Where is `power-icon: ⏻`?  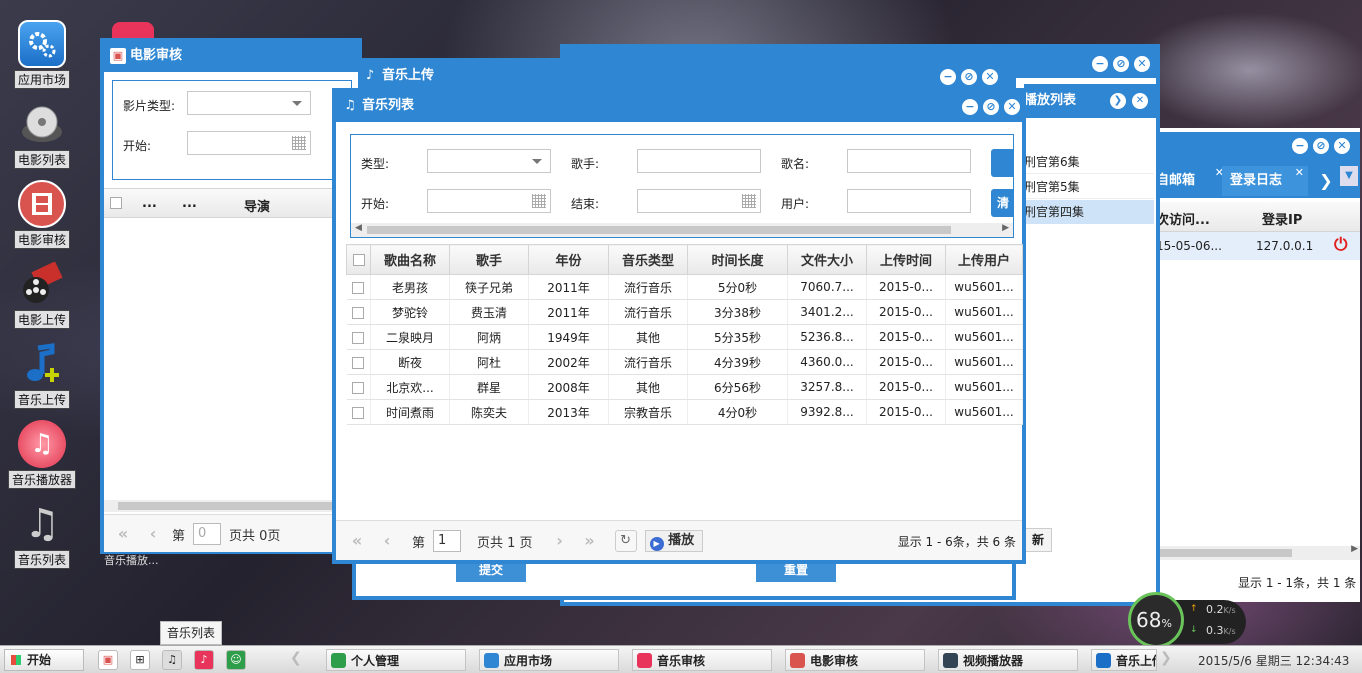
power-icon: ⏻ is located at coordinates (1340, 245).